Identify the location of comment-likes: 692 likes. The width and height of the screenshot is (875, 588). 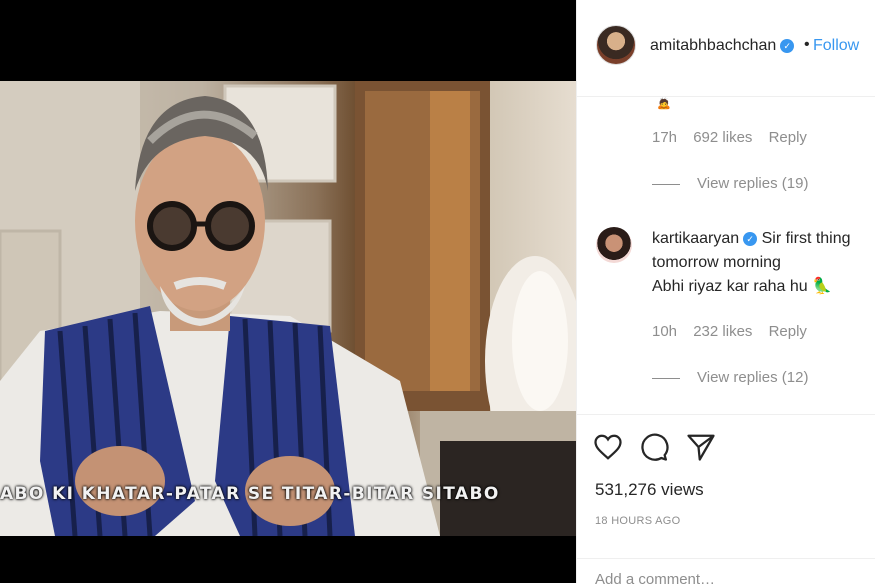
(722, 137).